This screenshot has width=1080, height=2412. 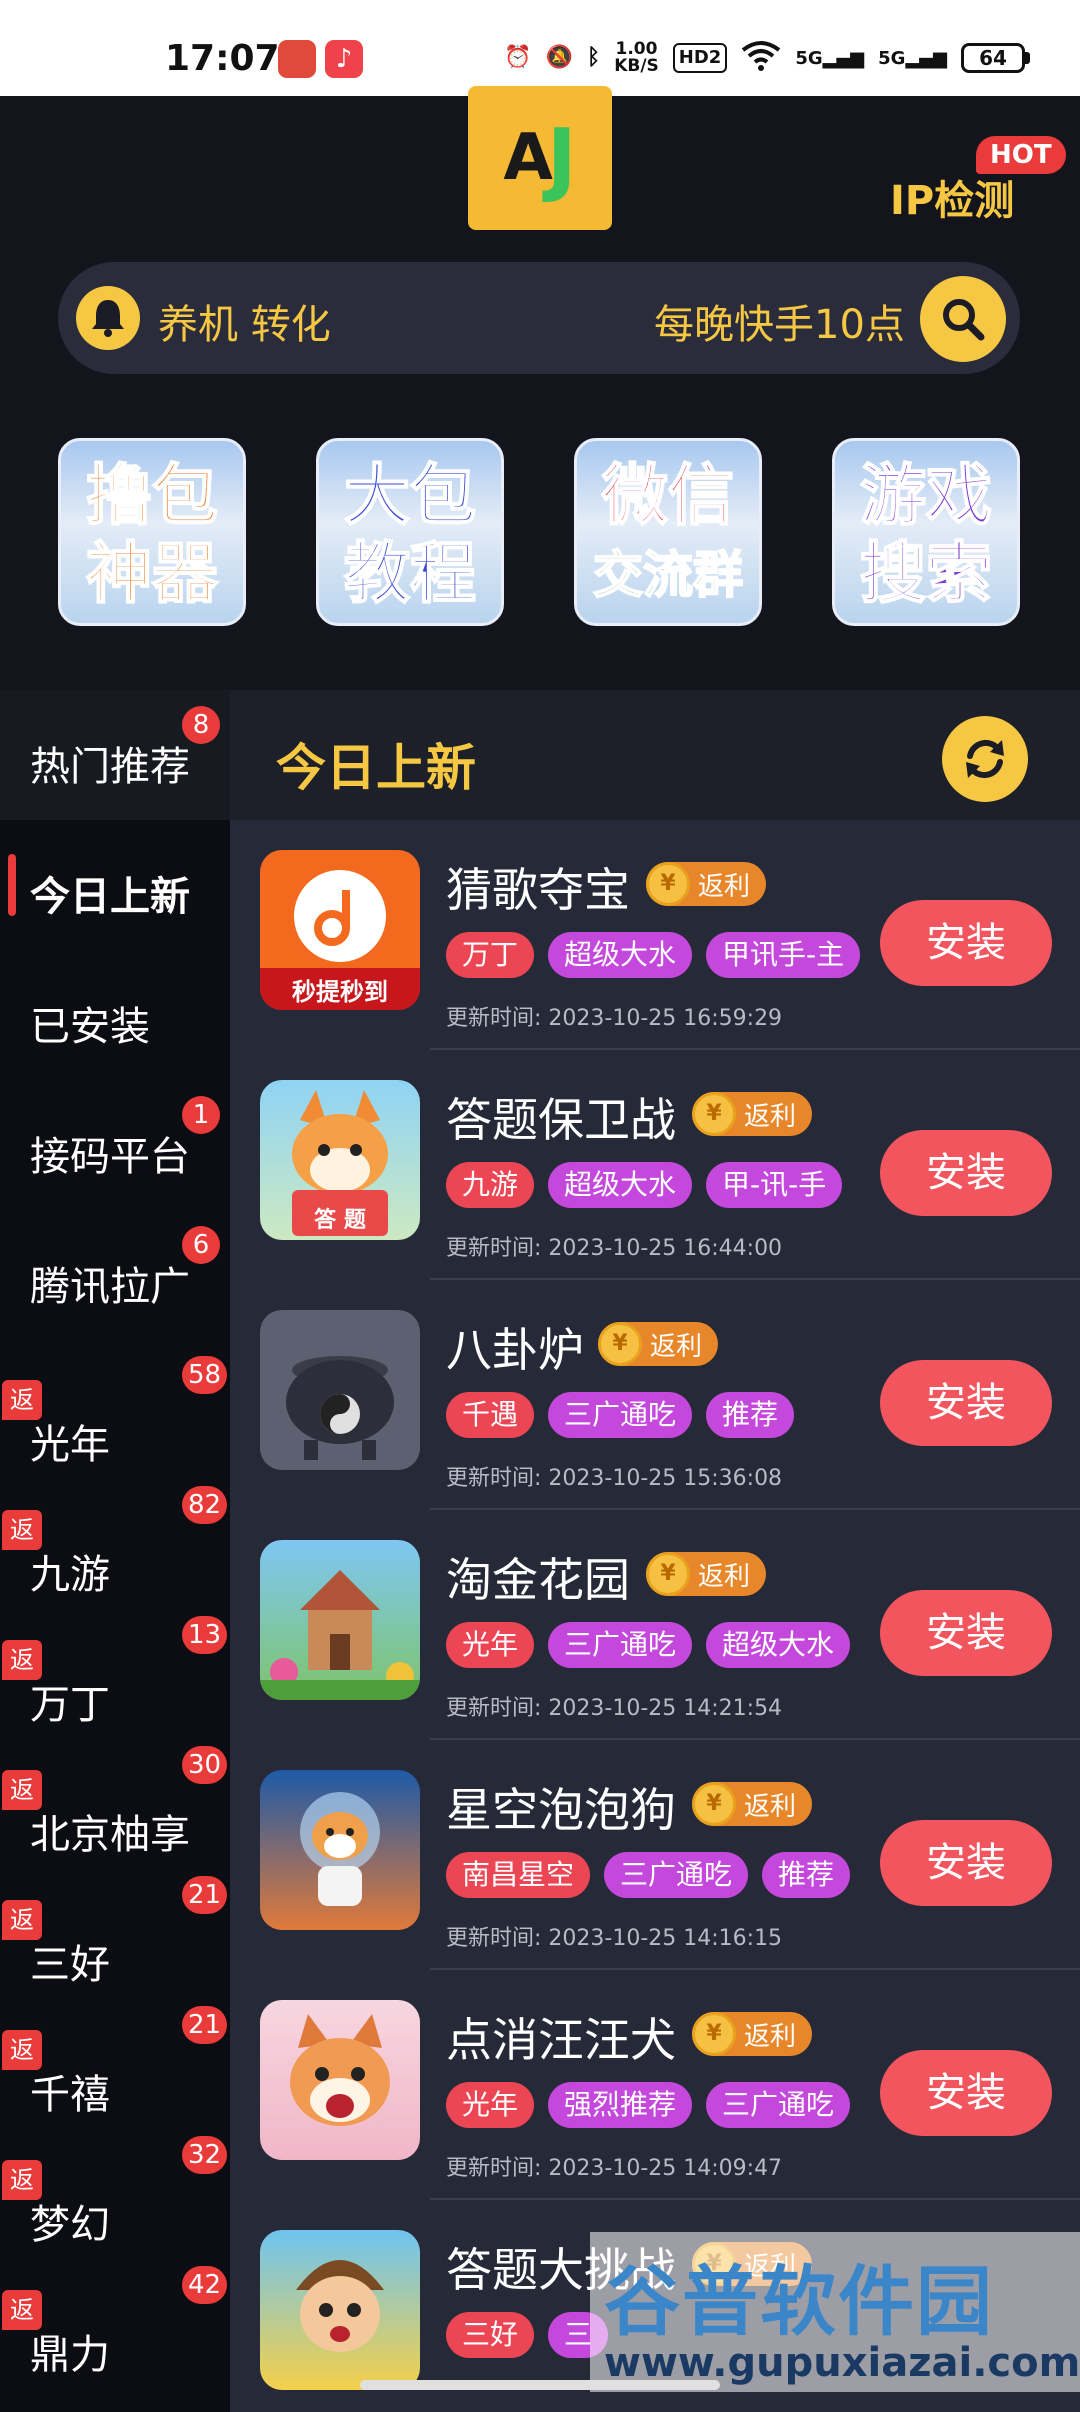 I want to click on mute-icon: 🔕, so click(x=559, y=57).